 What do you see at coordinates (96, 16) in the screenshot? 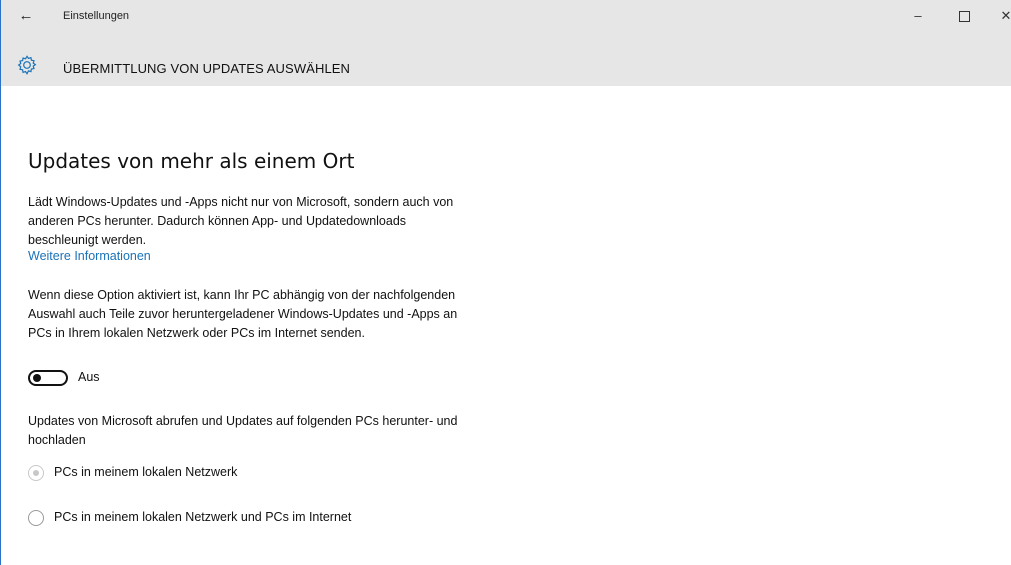
I see `app-title: Einstellungen` at bounding box center [96, 16].